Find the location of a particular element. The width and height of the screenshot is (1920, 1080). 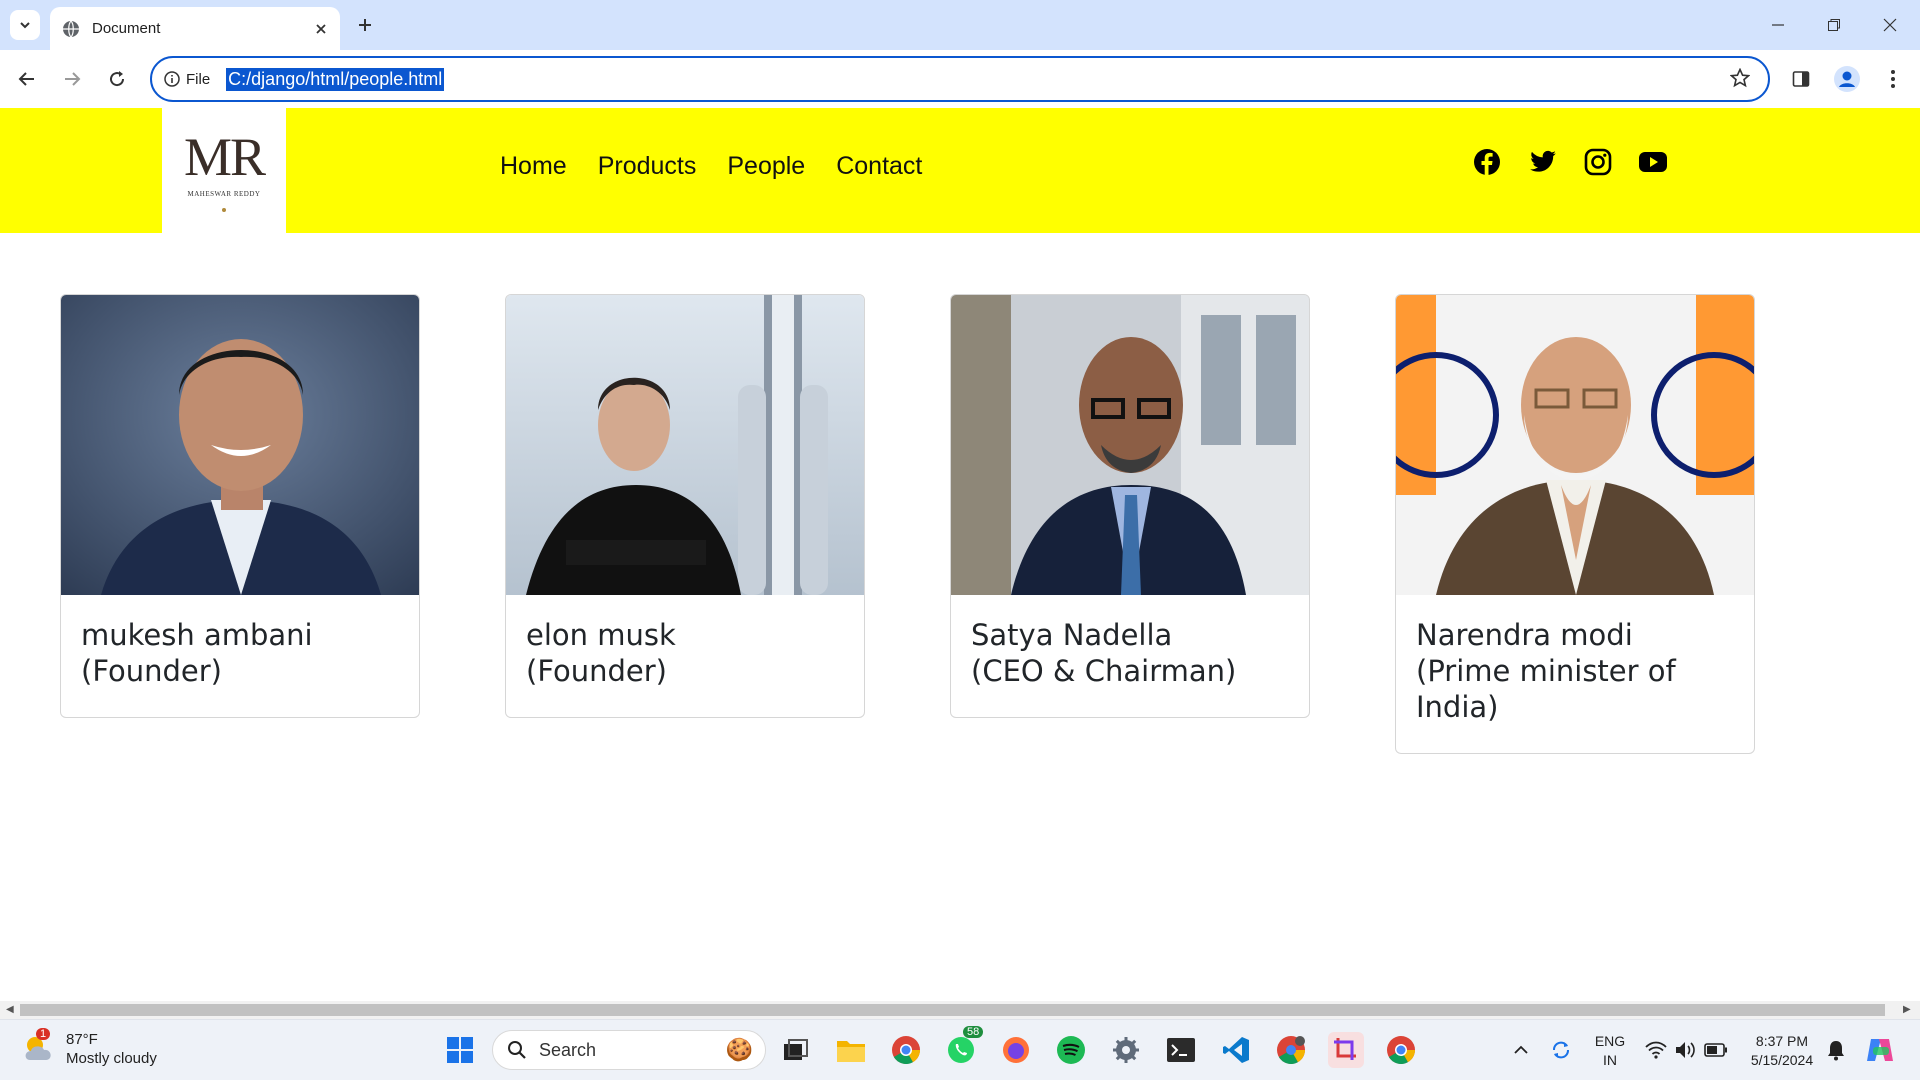

site-logo: MR MAHESWAR REDDY is located at coordinates (224, 170).